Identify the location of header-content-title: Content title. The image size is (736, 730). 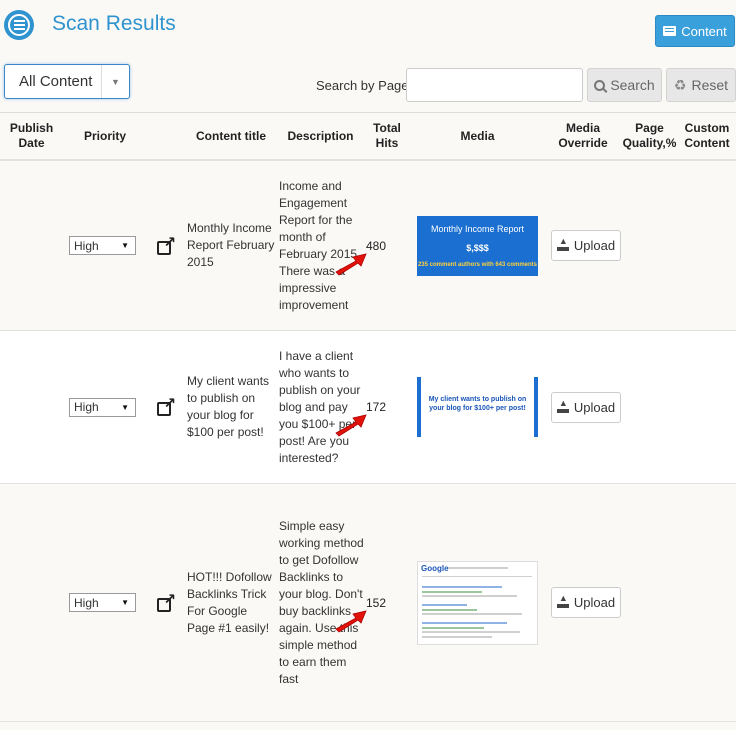
(231, 136).